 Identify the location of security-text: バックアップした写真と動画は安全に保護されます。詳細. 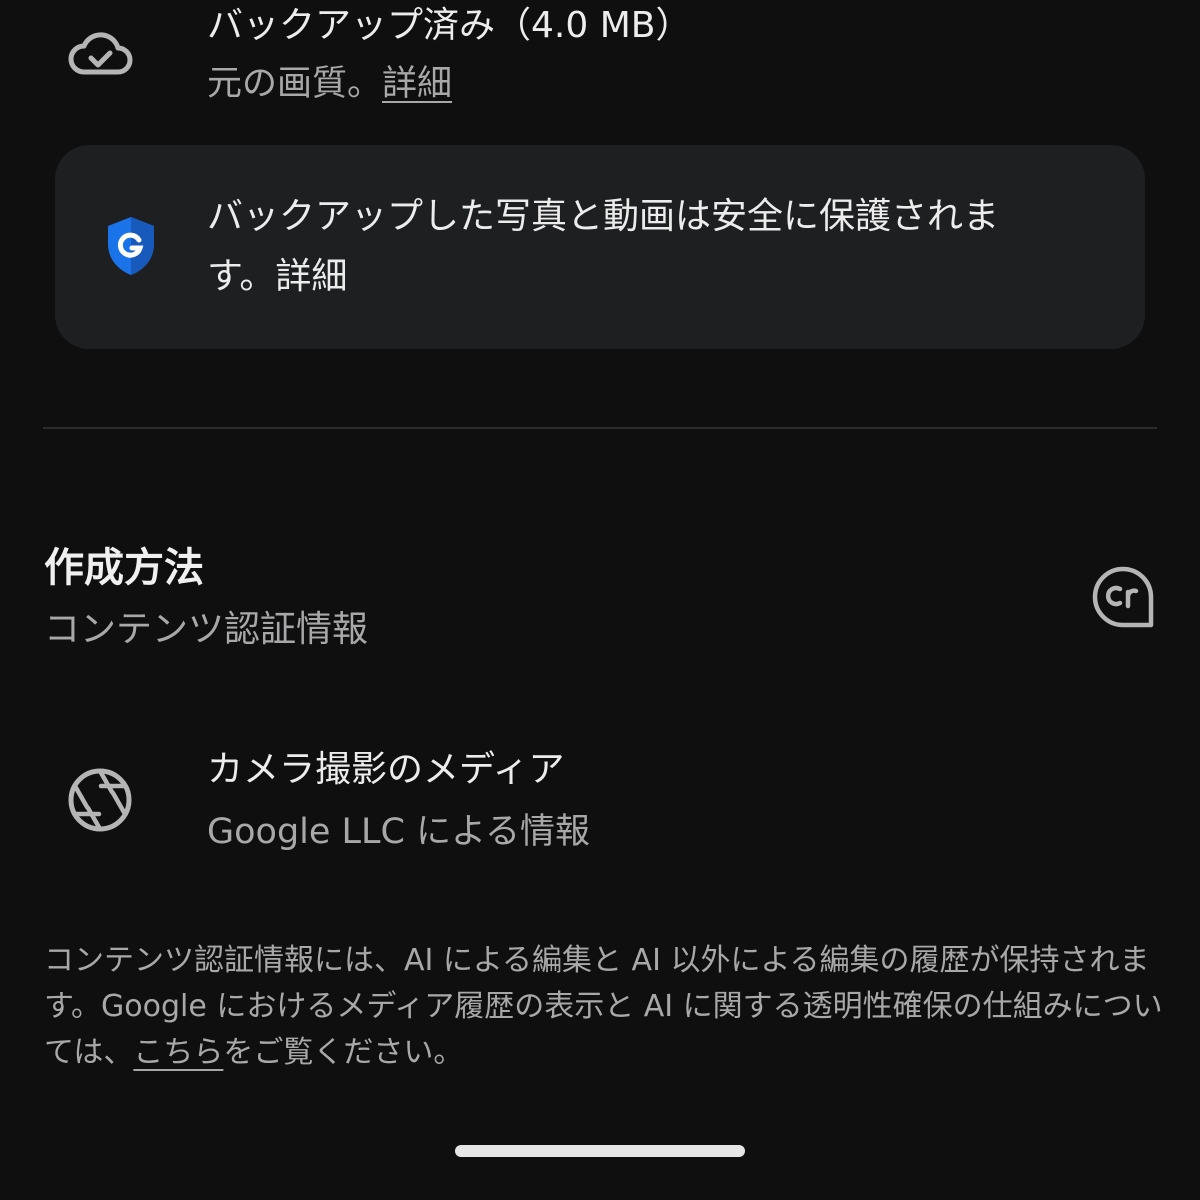
(637, 247).